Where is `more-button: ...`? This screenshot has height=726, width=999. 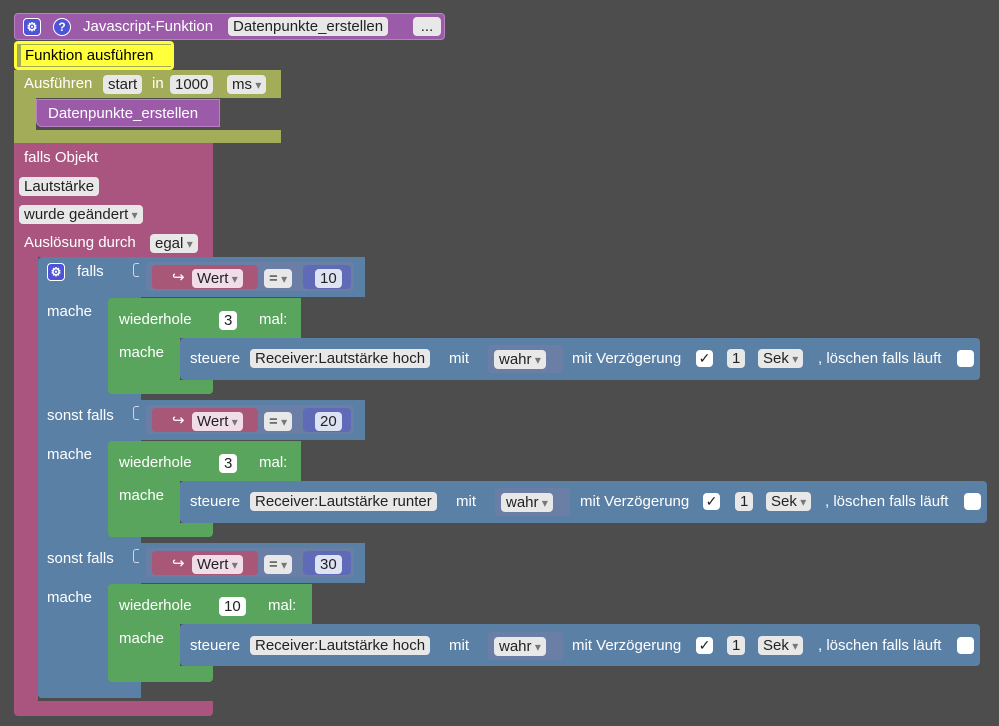 more-button: ... is located at coordinates (427, 26).